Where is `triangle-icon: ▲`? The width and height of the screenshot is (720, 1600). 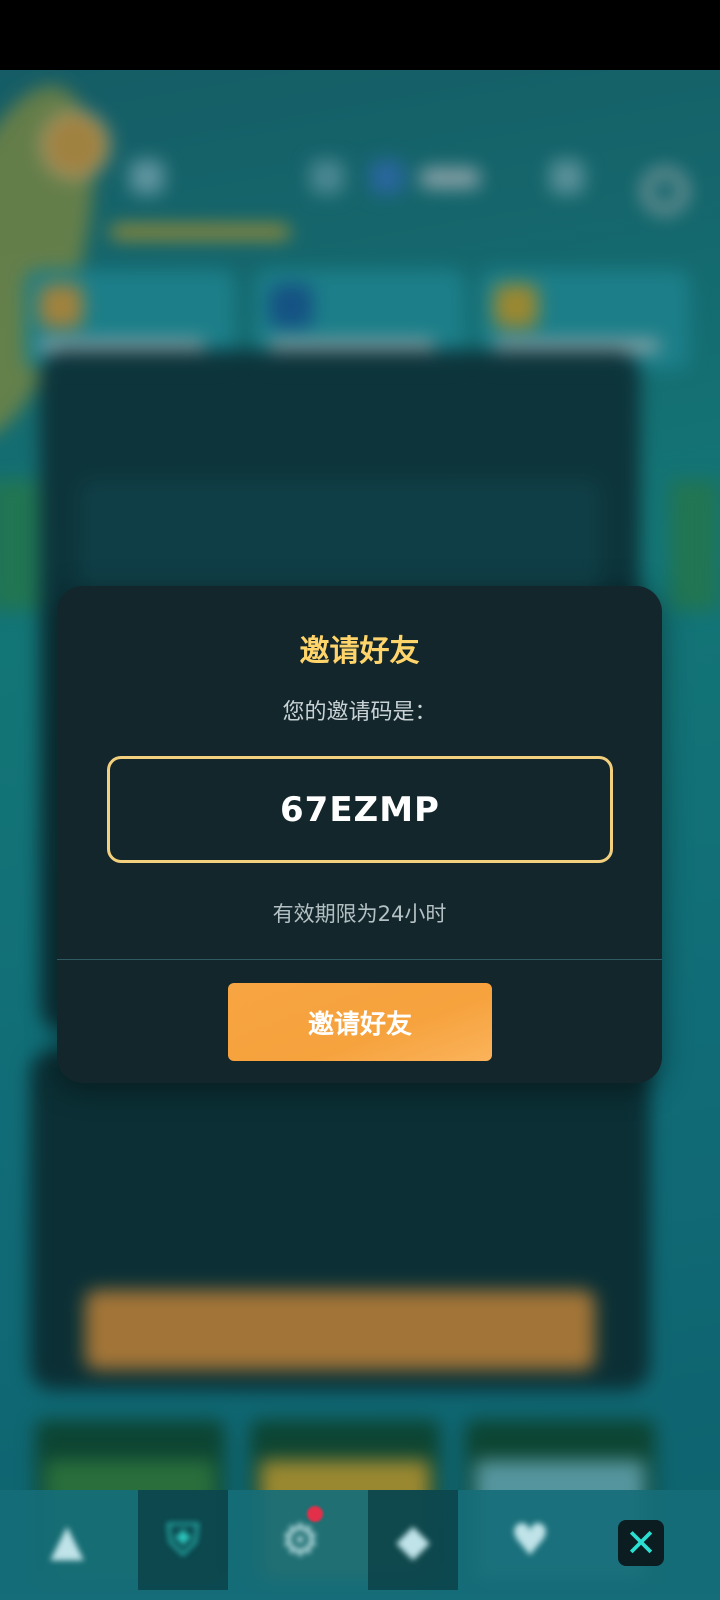 triangle-icon: ▲ is located at coordinates (67, 1540).